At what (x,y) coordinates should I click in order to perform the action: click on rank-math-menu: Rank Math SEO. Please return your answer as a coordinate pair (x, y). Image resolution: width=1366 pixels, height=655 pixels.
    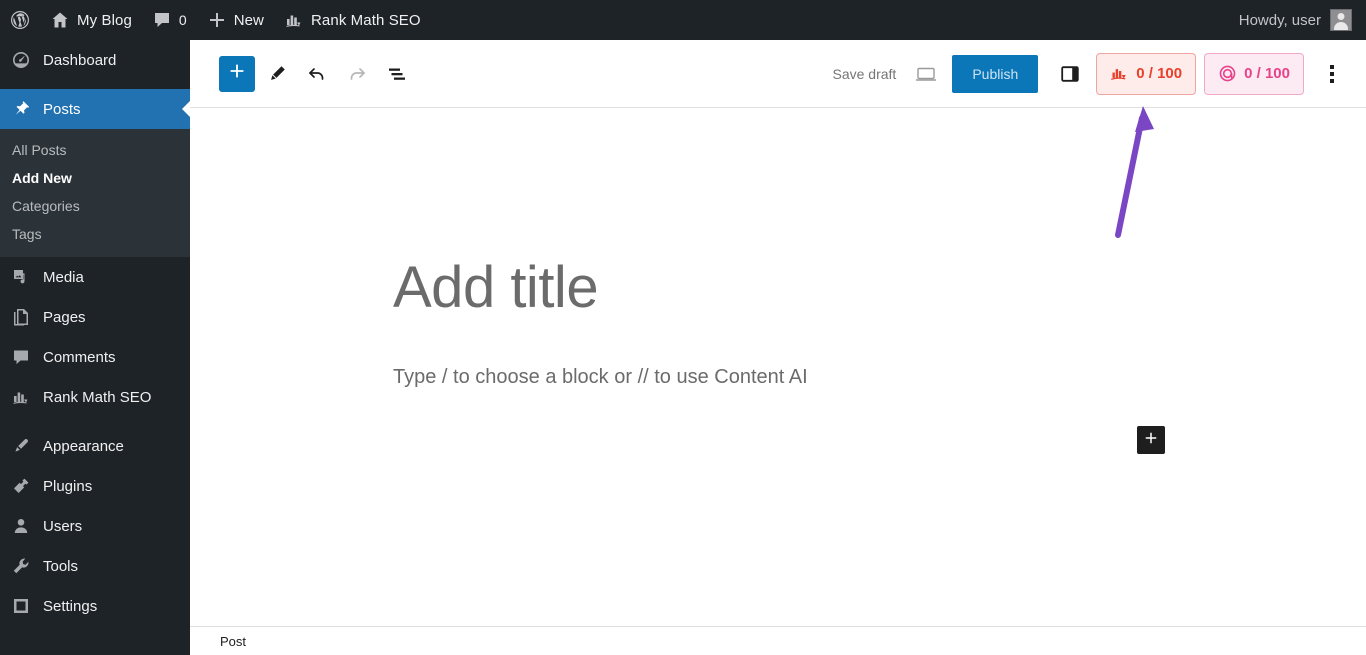
    Looking at the image, I should click on (352, 20).